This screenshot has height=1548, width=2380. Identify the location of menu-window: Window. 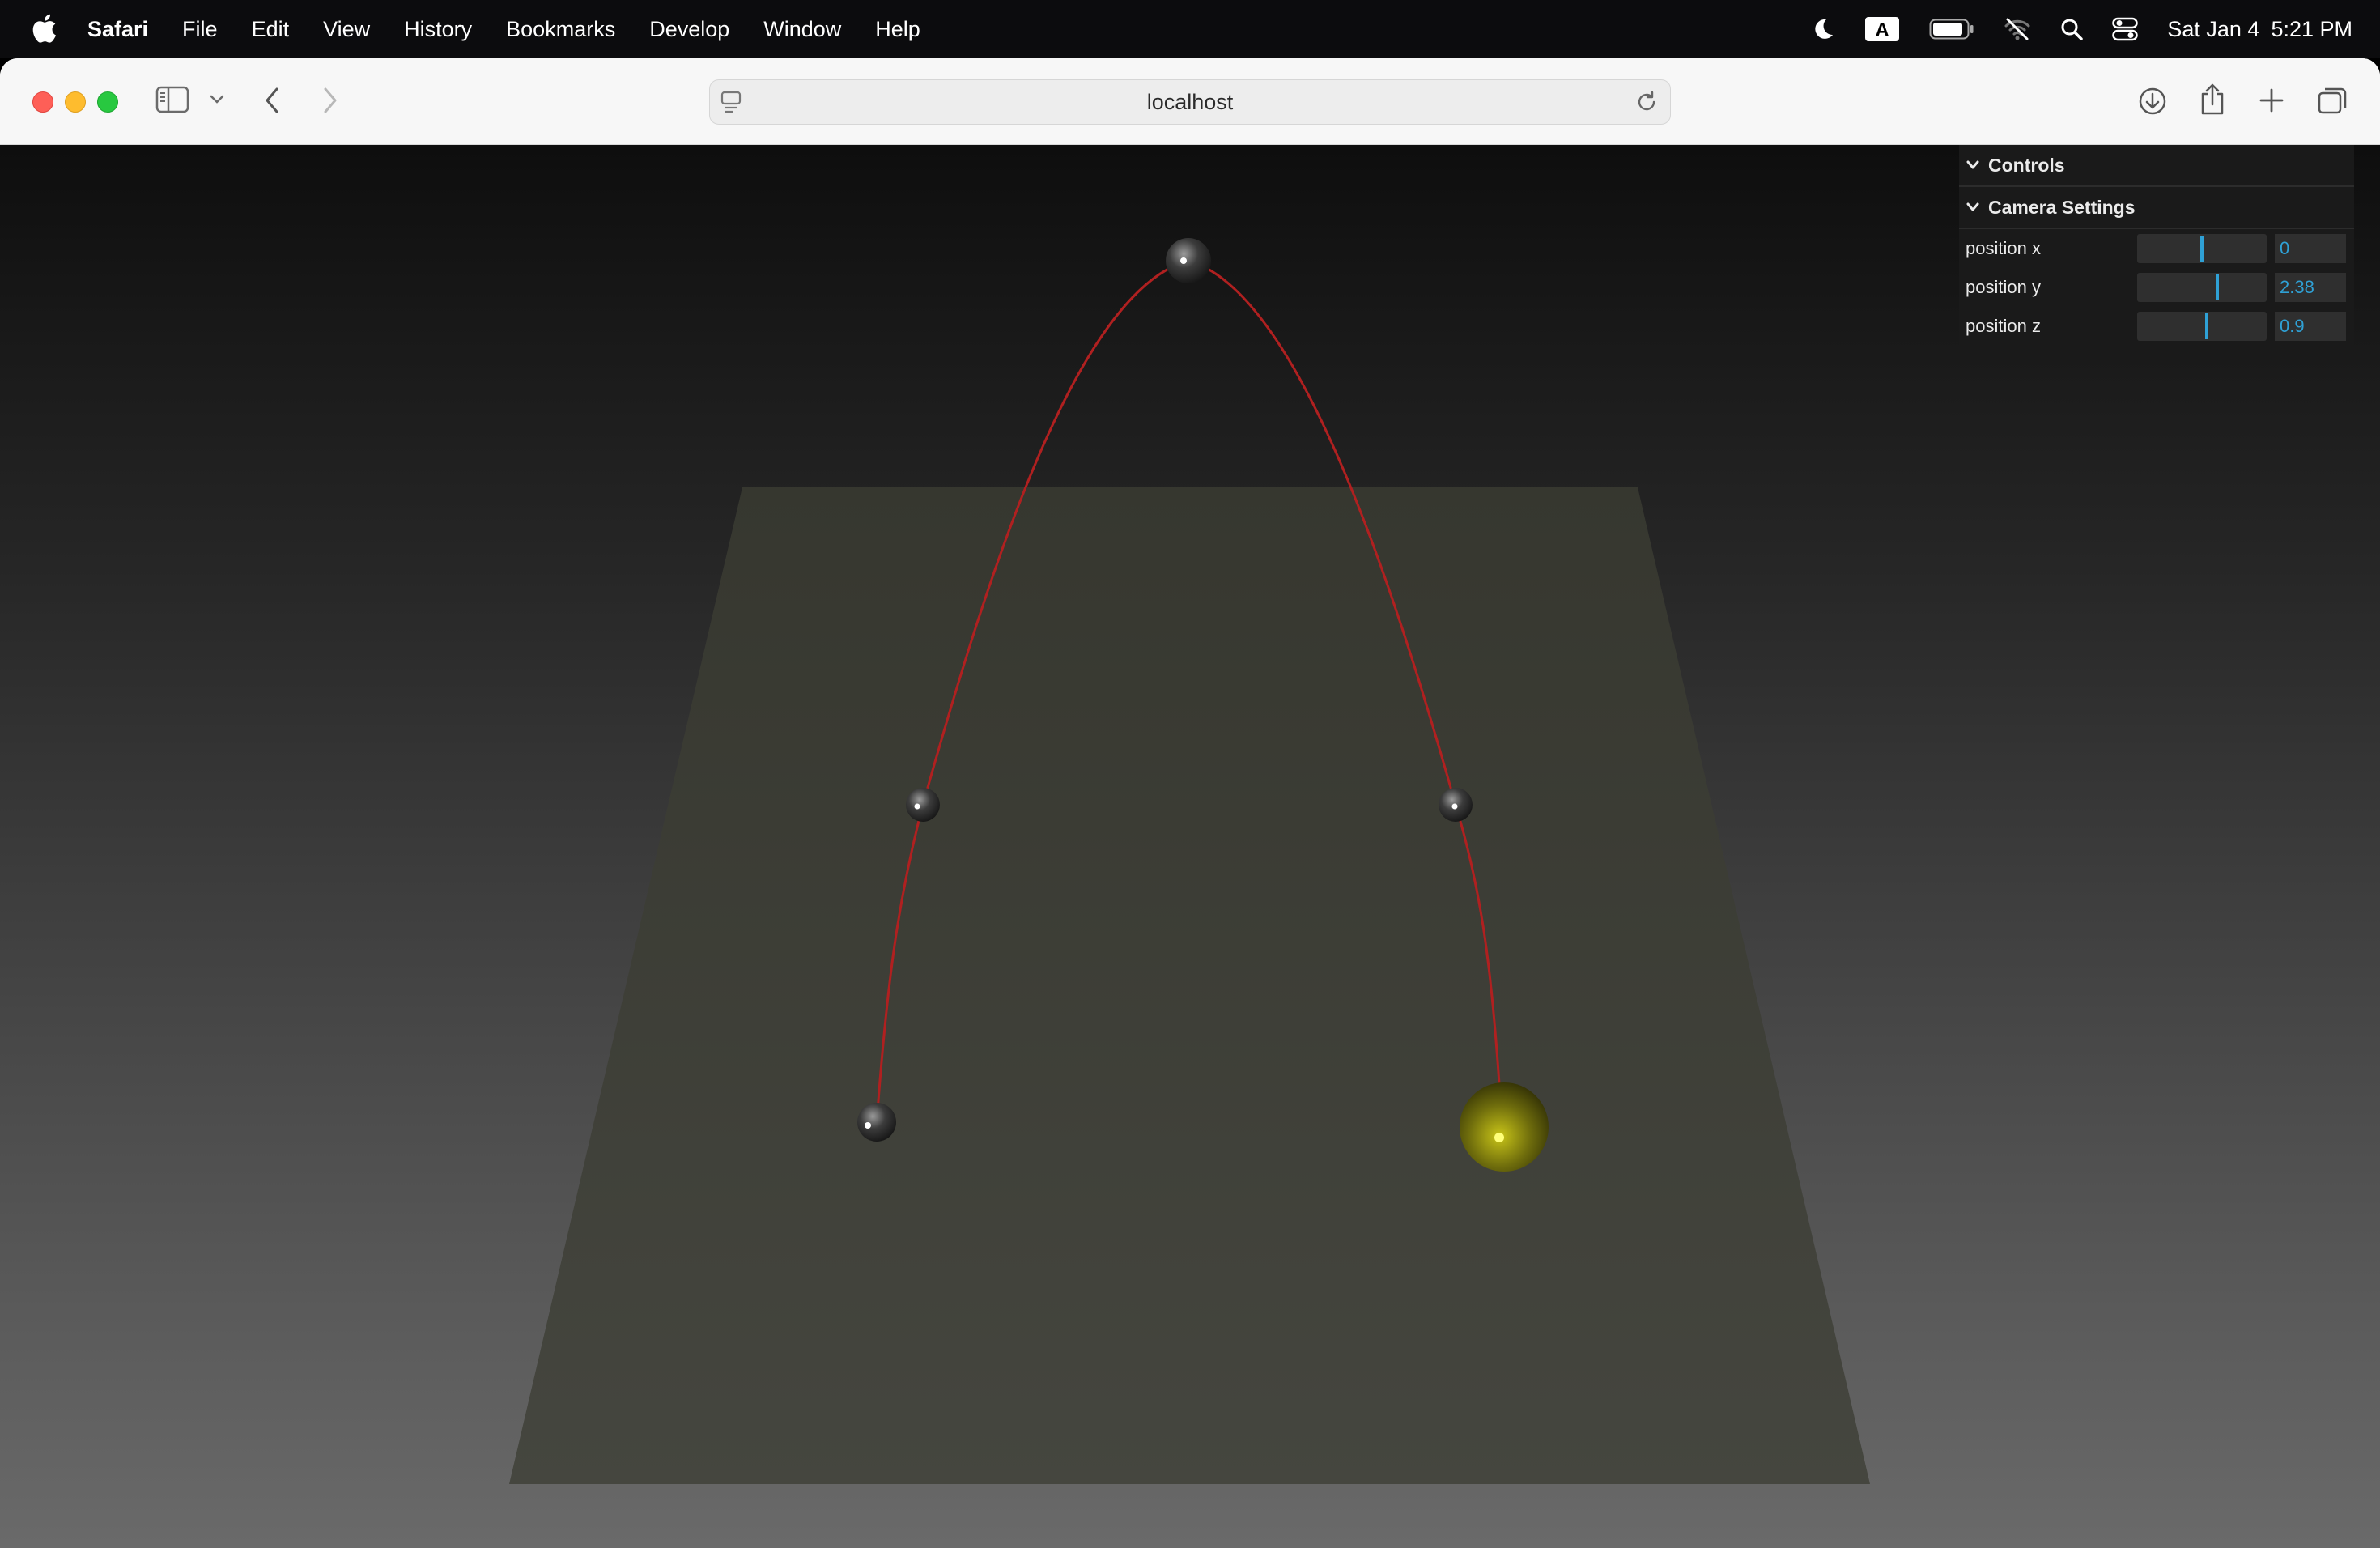
(802, 29).